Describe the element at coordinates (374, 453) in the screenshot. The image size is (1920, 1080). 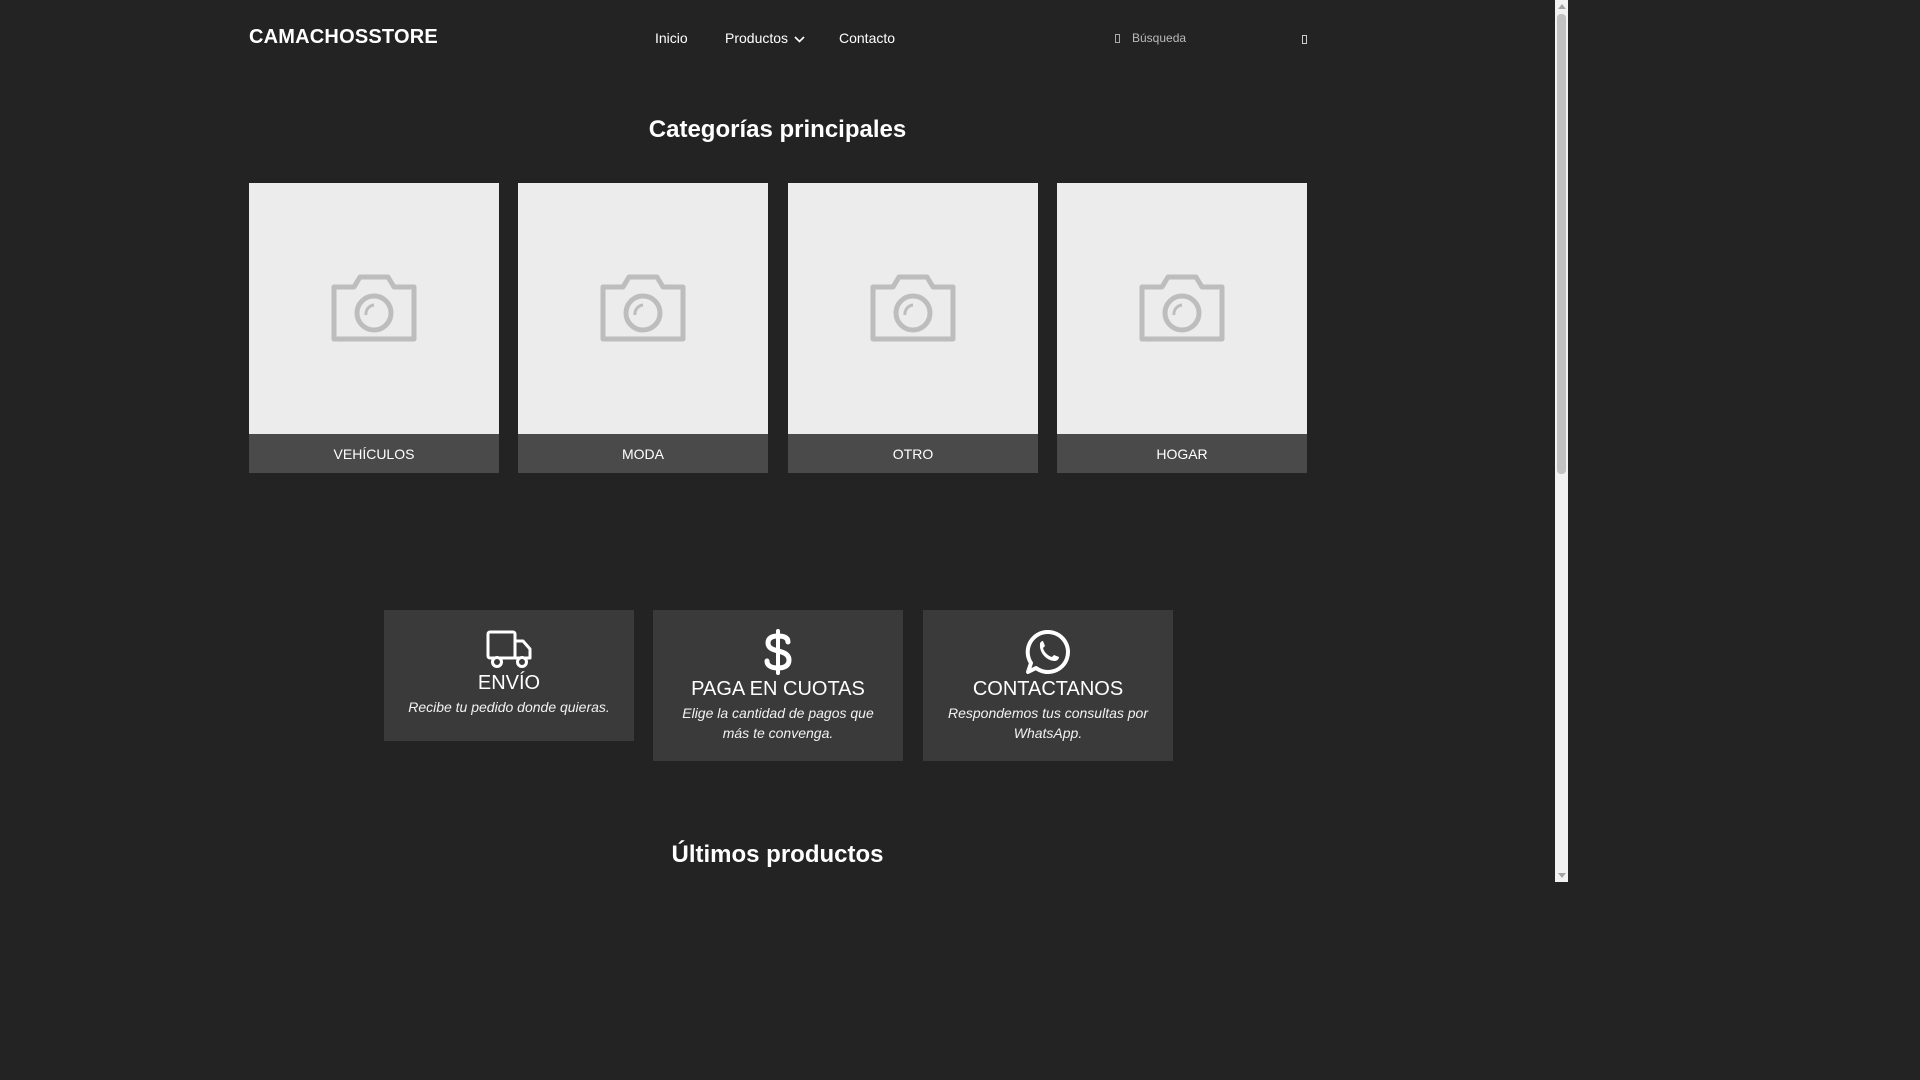
I see `category-label: VEHÍCULOS` at that location.